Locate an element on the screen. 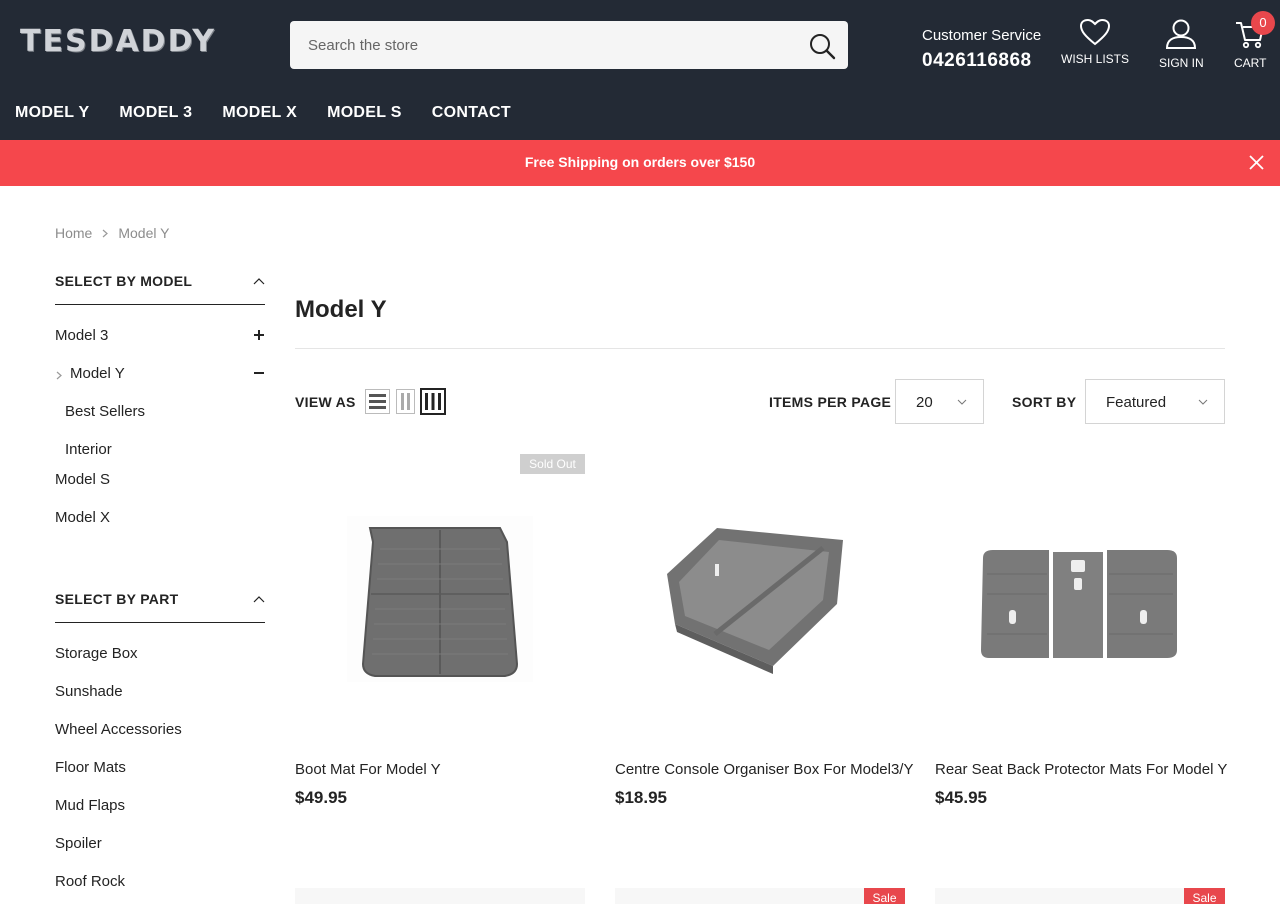 The width and height of the screenshot is (1280, 904). signin-label: SIGN IN is located at coordinates (1181, 63).